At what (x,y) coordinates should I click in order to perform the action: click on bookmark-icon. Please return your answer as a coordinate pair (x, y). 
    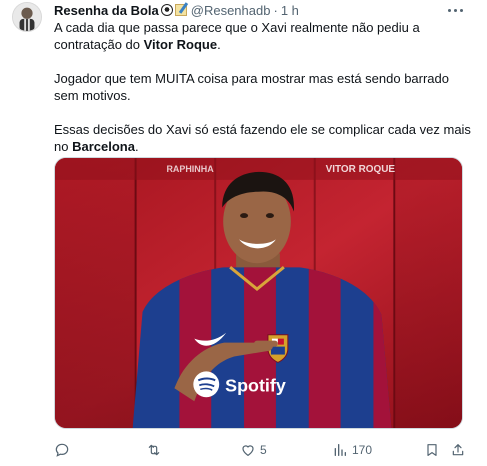
    Looking at the image, I should click on (432, 450).